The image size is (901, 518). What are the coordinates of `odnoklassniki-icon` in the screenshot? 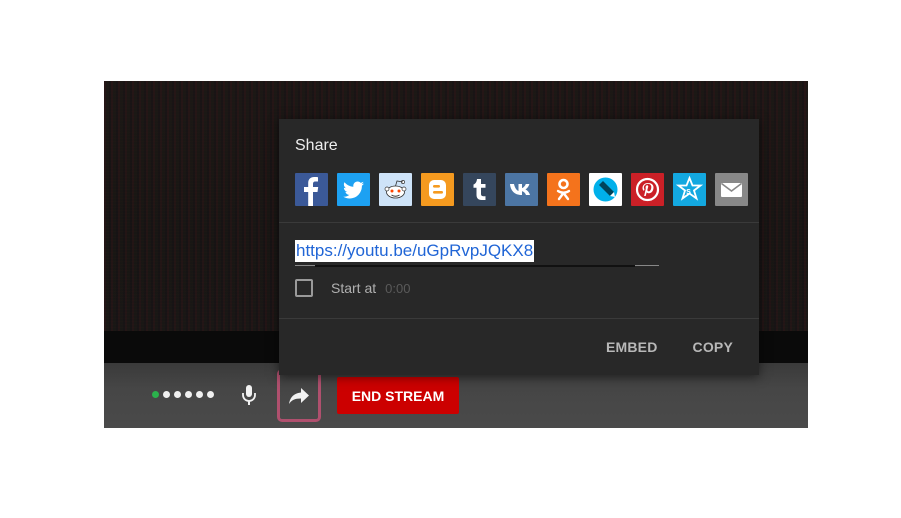 It's located at (563, 189).